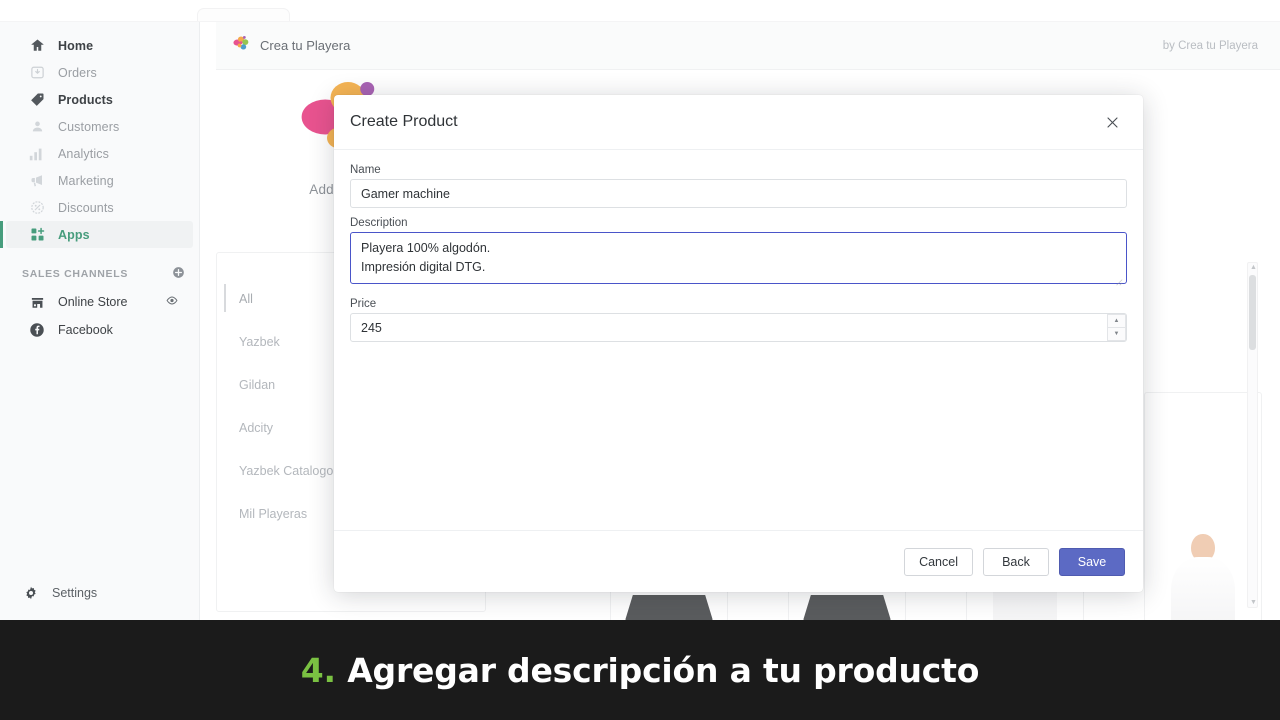 The image size is (1280, 720). What do you see at coordinates (77, 72) in the screenshot?
I see `sidebar-item-label: Orders` at bounding box center [77, 72].